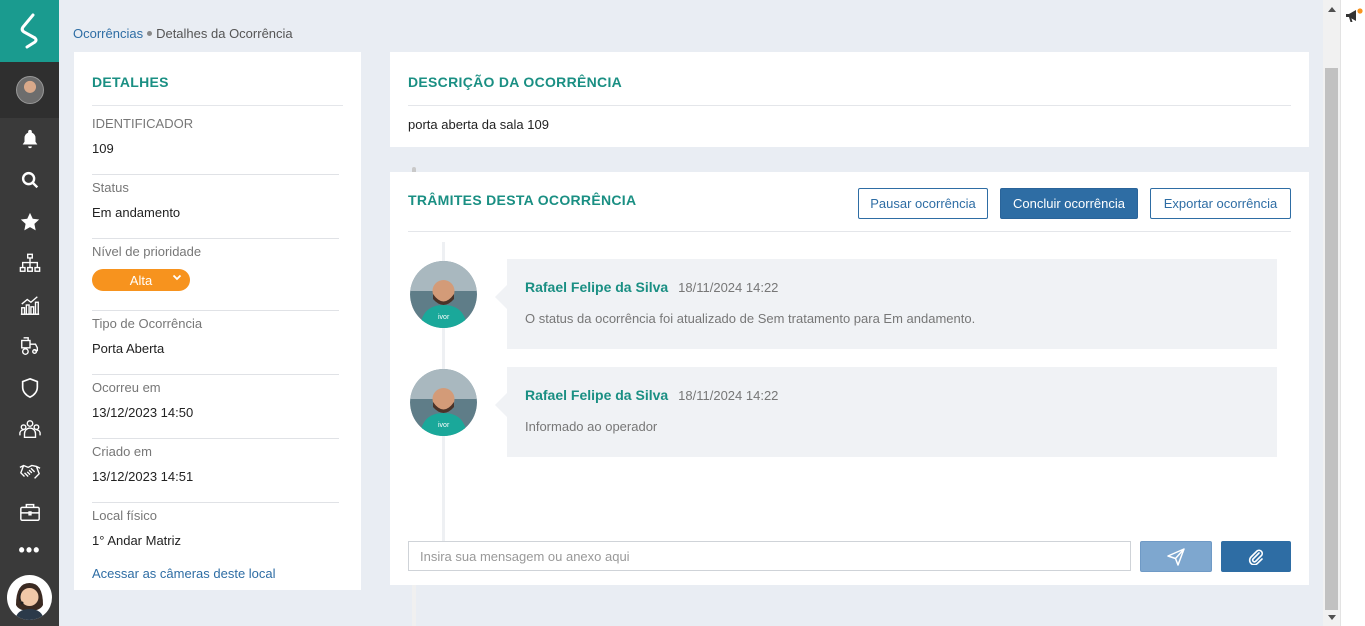 The image size is (1365, 626). What do you see at coordinates (1220, 203) in the screenshot?
I see `export-button: Exportar ocorrência` at bounding box center [1220, 203].